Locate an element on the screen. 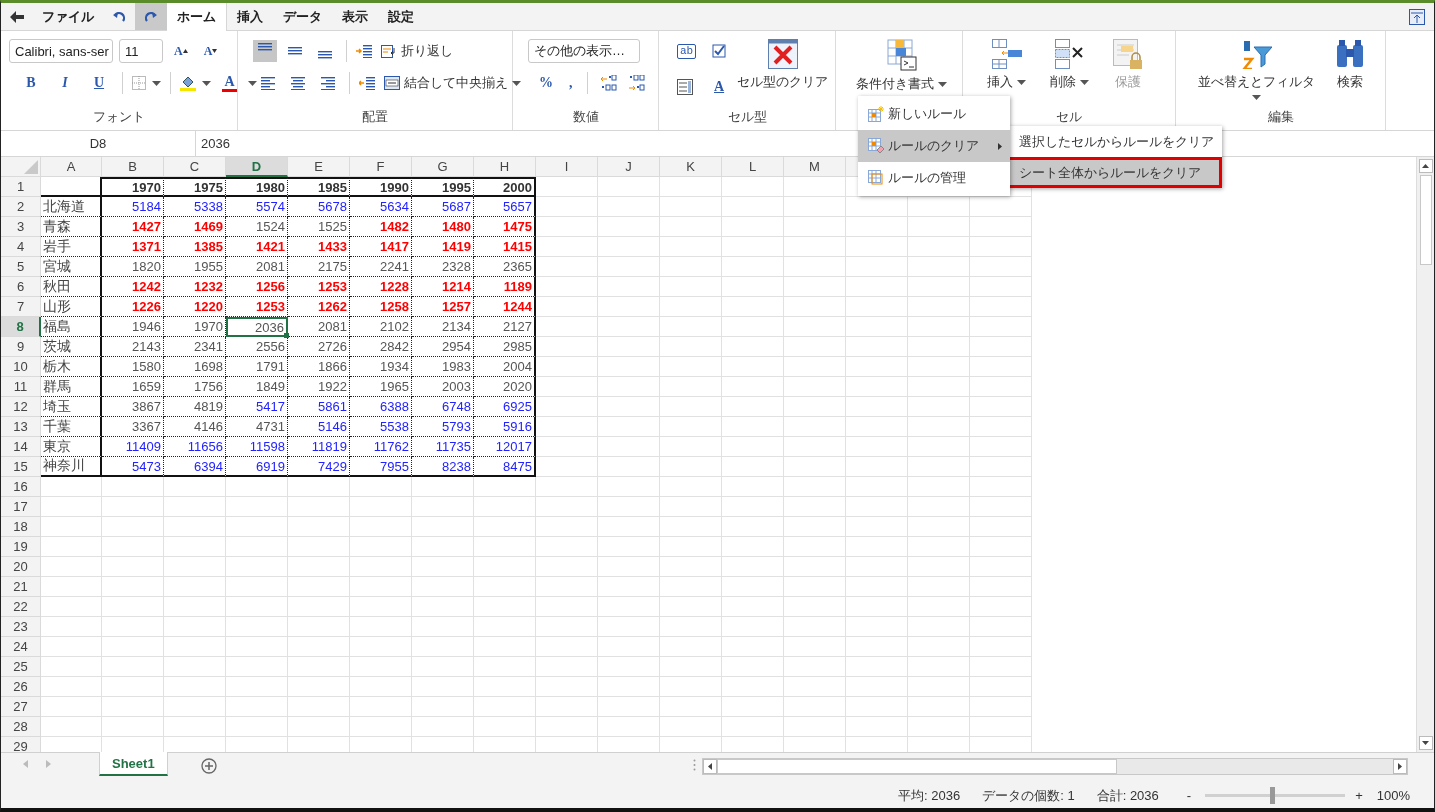  row-header: 21 is located at coordinates (21, 587).